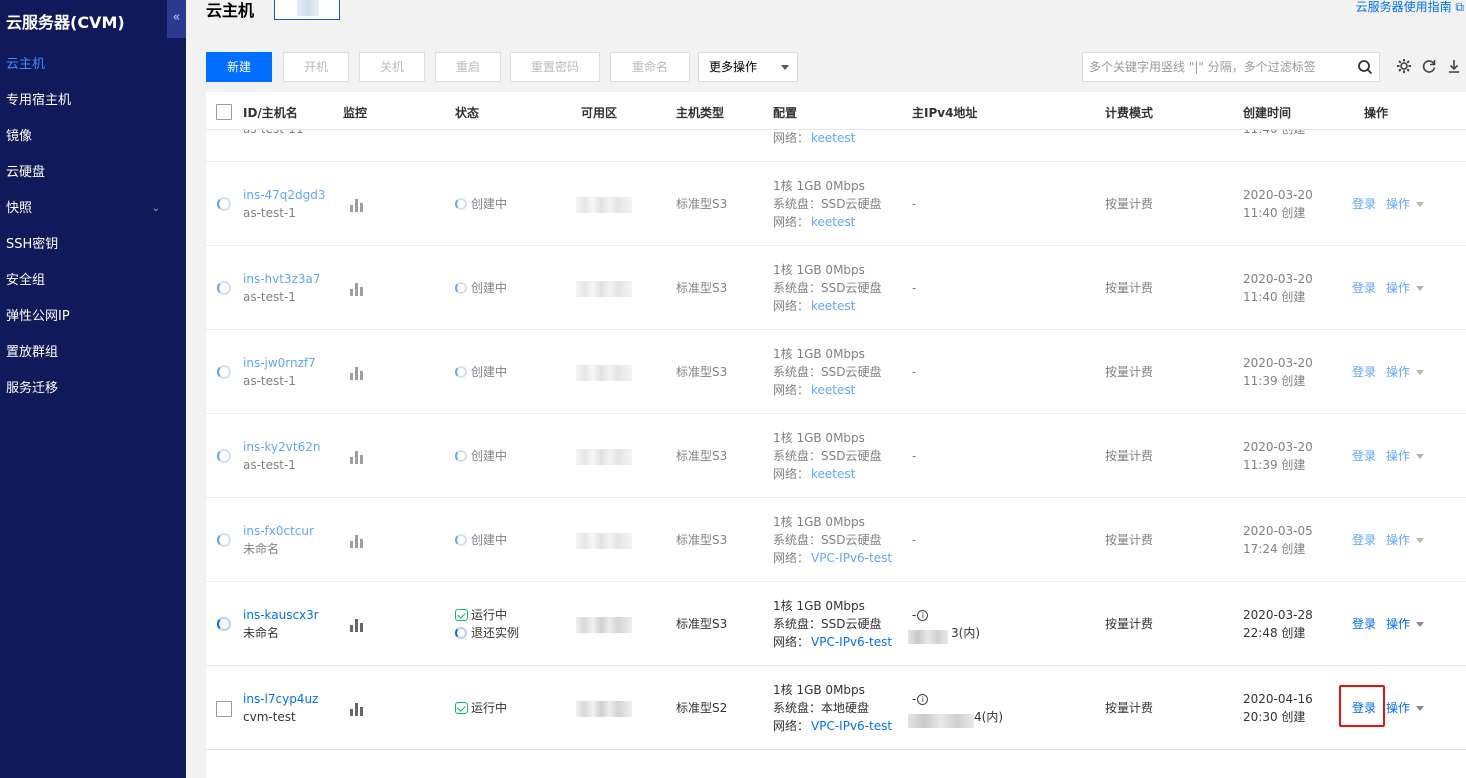 This screenshot has width=1466, height=778. What do you see at coordinates (316, 67) in the screenshot?
I see `start-button: 开机` at bounding box center [316, 67].